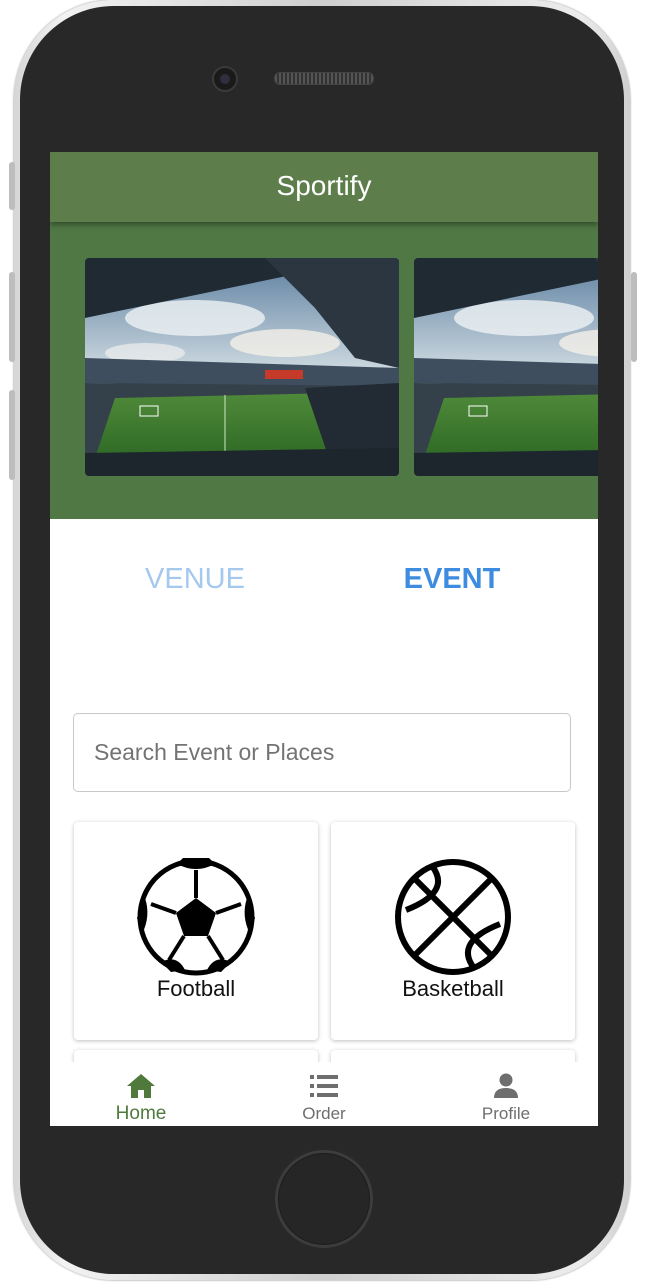  I want to click on category-card-basketball: Basketball, so click(453, 931).